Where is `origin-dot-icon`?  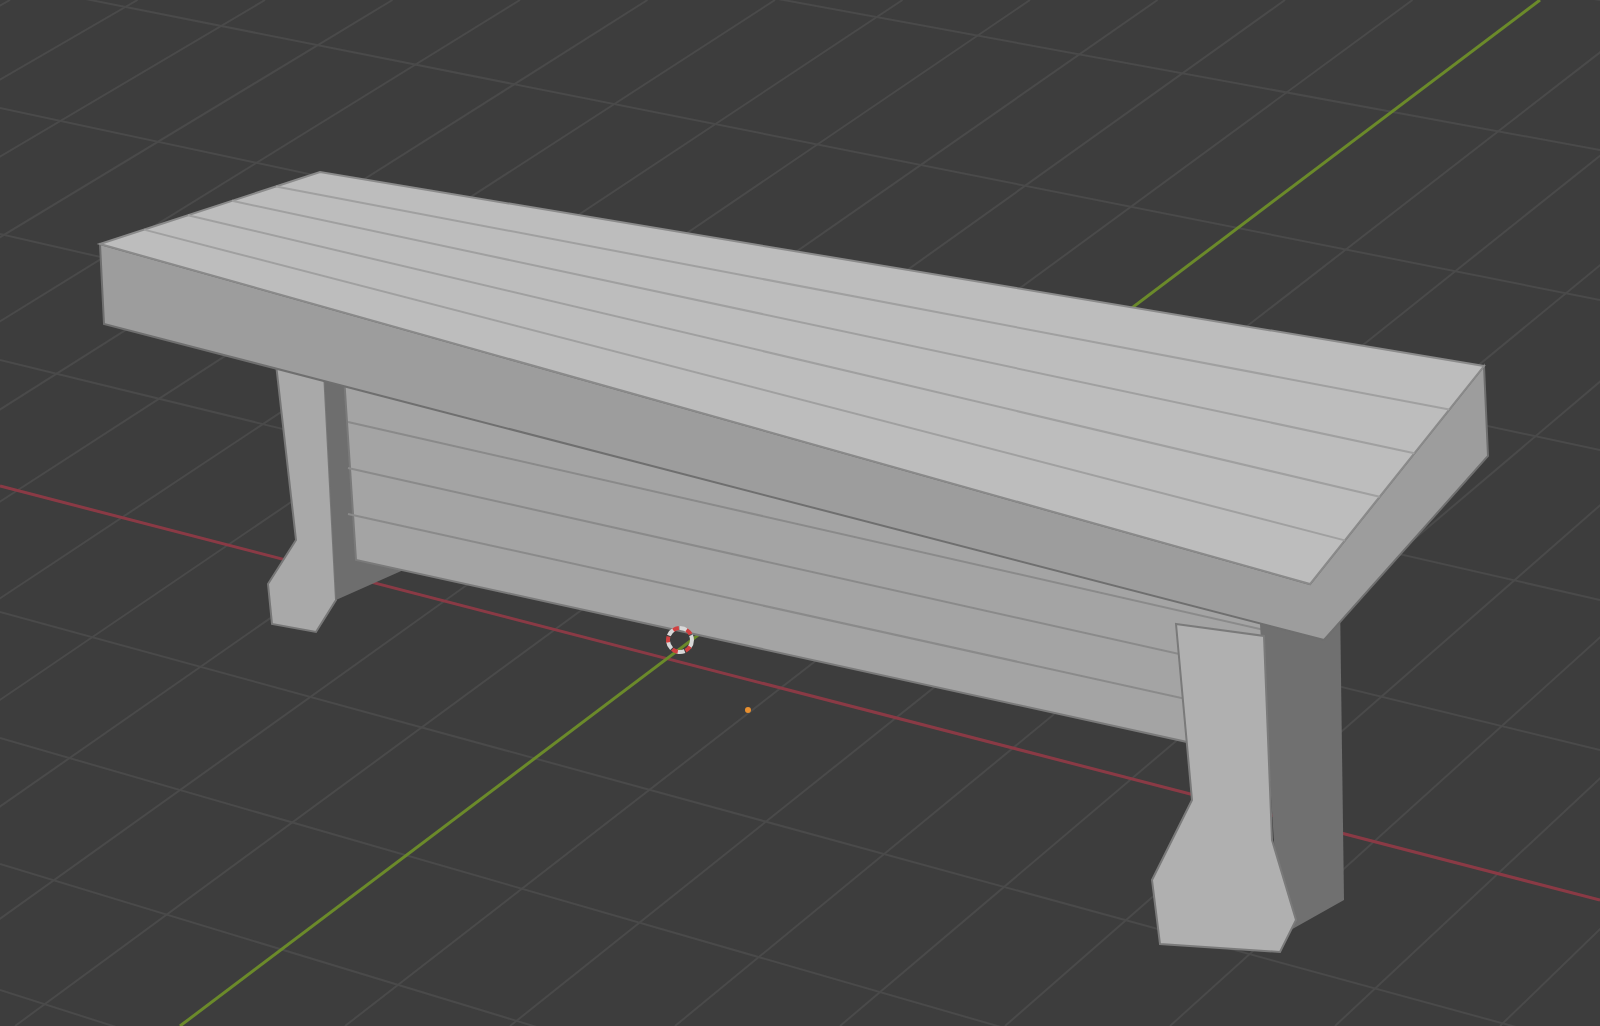 origin-dot-icon is located at coordinates (748, 710).